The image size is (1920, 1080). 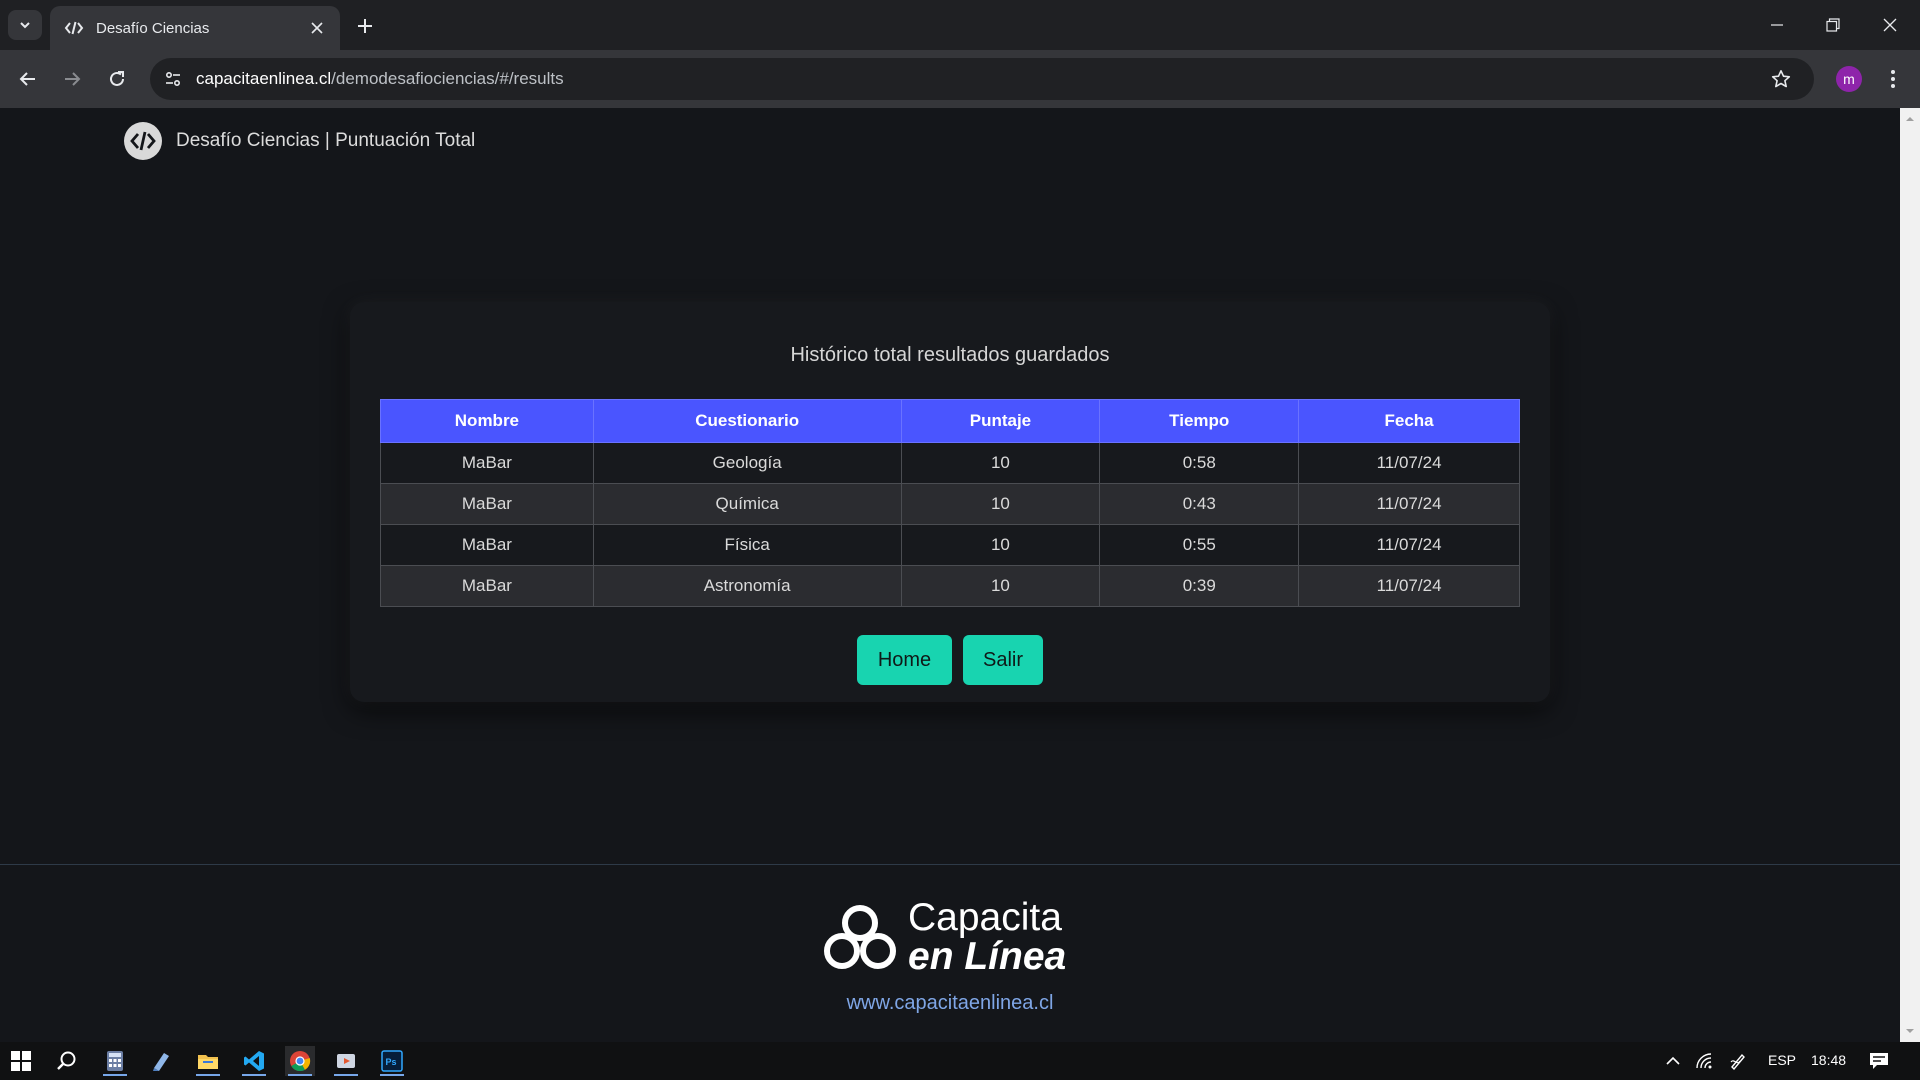 I want to click on table-row: MaBar Geología 10 0:58 11/07/24, so click(x=950, y=463).